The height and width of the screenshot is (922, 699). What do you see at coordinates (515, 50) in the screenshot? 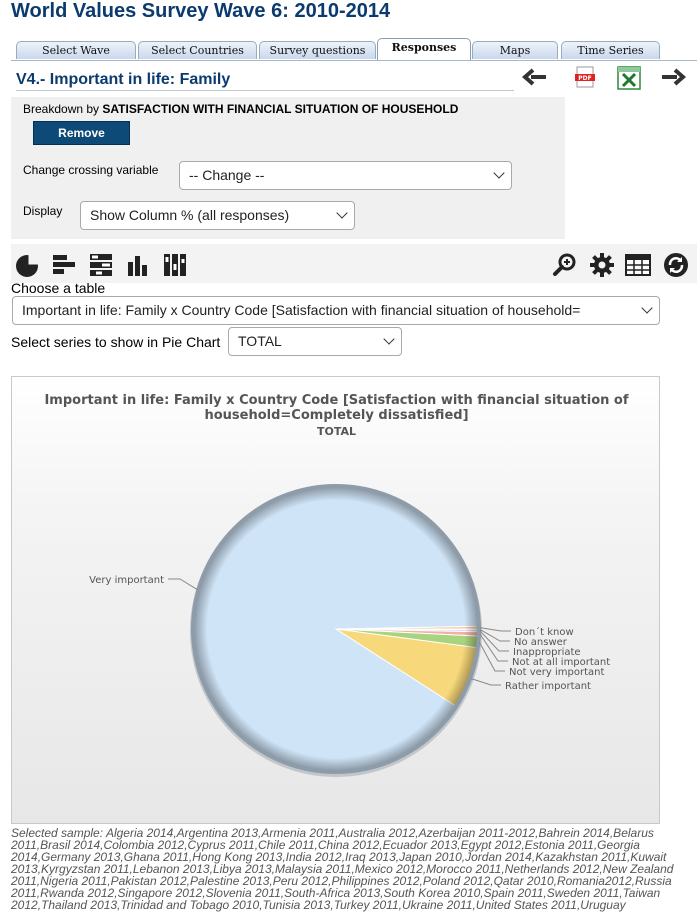
I see `tab-maps: Maps` at bounding box center [515, 50].